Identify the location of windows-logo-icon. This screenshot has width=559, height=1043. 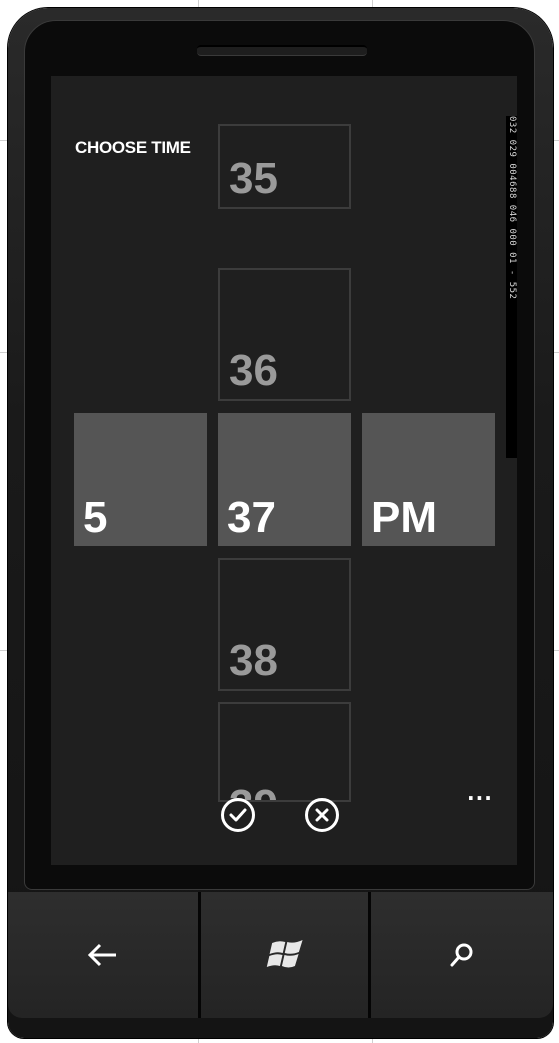
(284, 954).